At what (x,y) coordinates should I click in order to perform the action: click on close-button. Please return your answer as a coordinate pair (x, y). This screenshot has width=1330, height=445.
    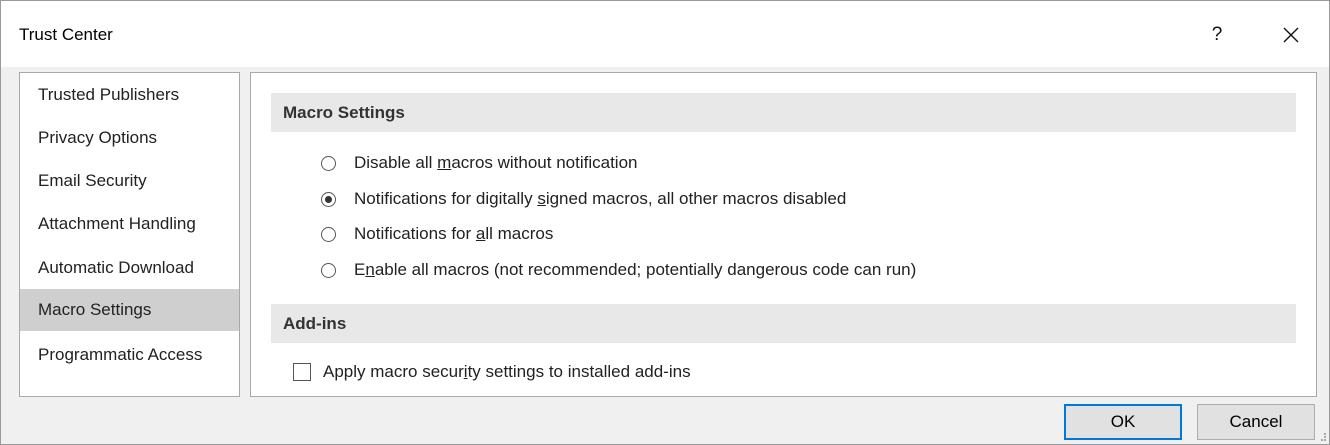
    Looking at the image, I should click on (1291, 35).